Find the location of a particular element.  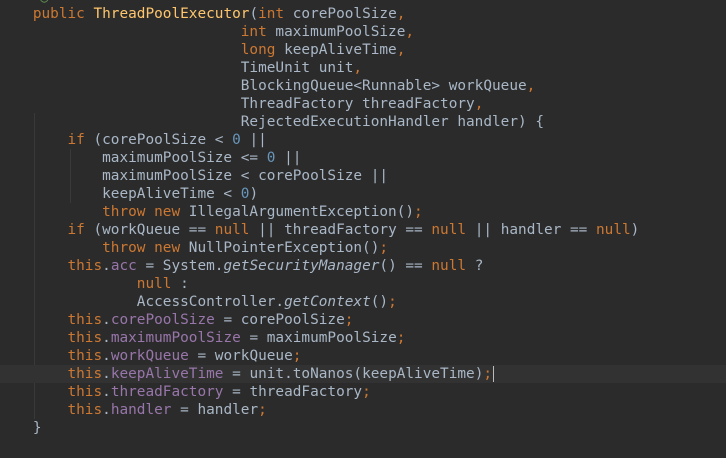

code-line: keepAliveTime < 0) is located at coordinates (363, 194).